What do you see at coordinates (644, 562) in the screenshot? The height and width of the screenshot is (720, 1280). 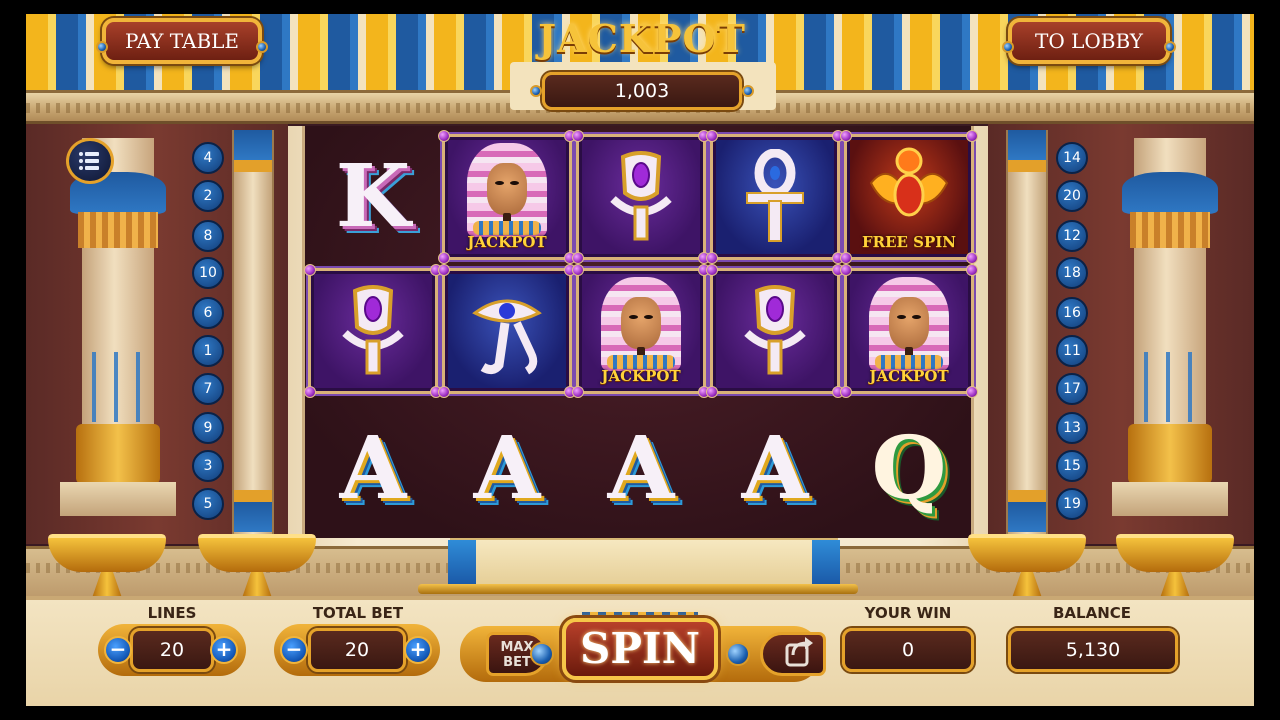 I see `reel-tray` at bounding box center [644, 562].